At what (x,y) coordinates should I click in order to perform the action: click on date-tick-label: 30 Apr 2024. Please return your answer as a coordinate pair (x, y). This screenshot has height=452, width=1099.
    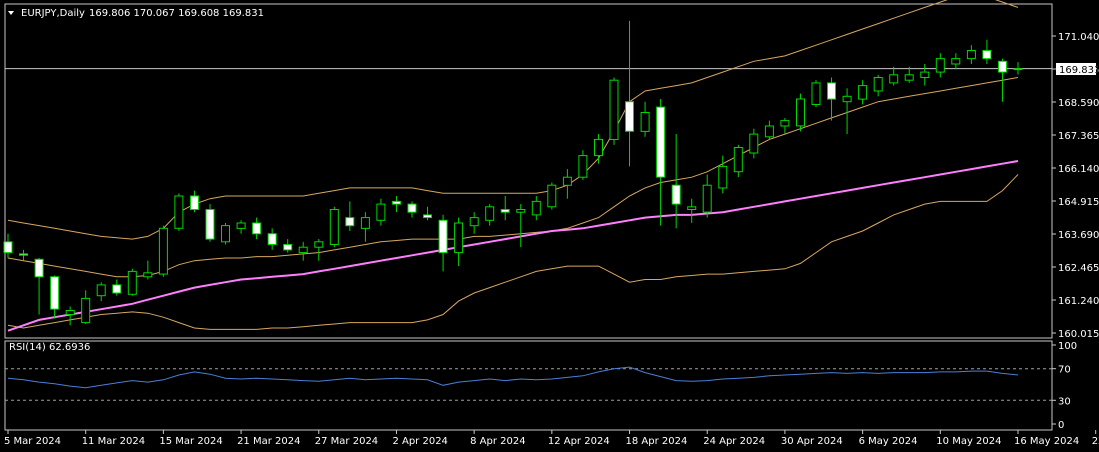
    Looking at the image, I should click on (812, 441).